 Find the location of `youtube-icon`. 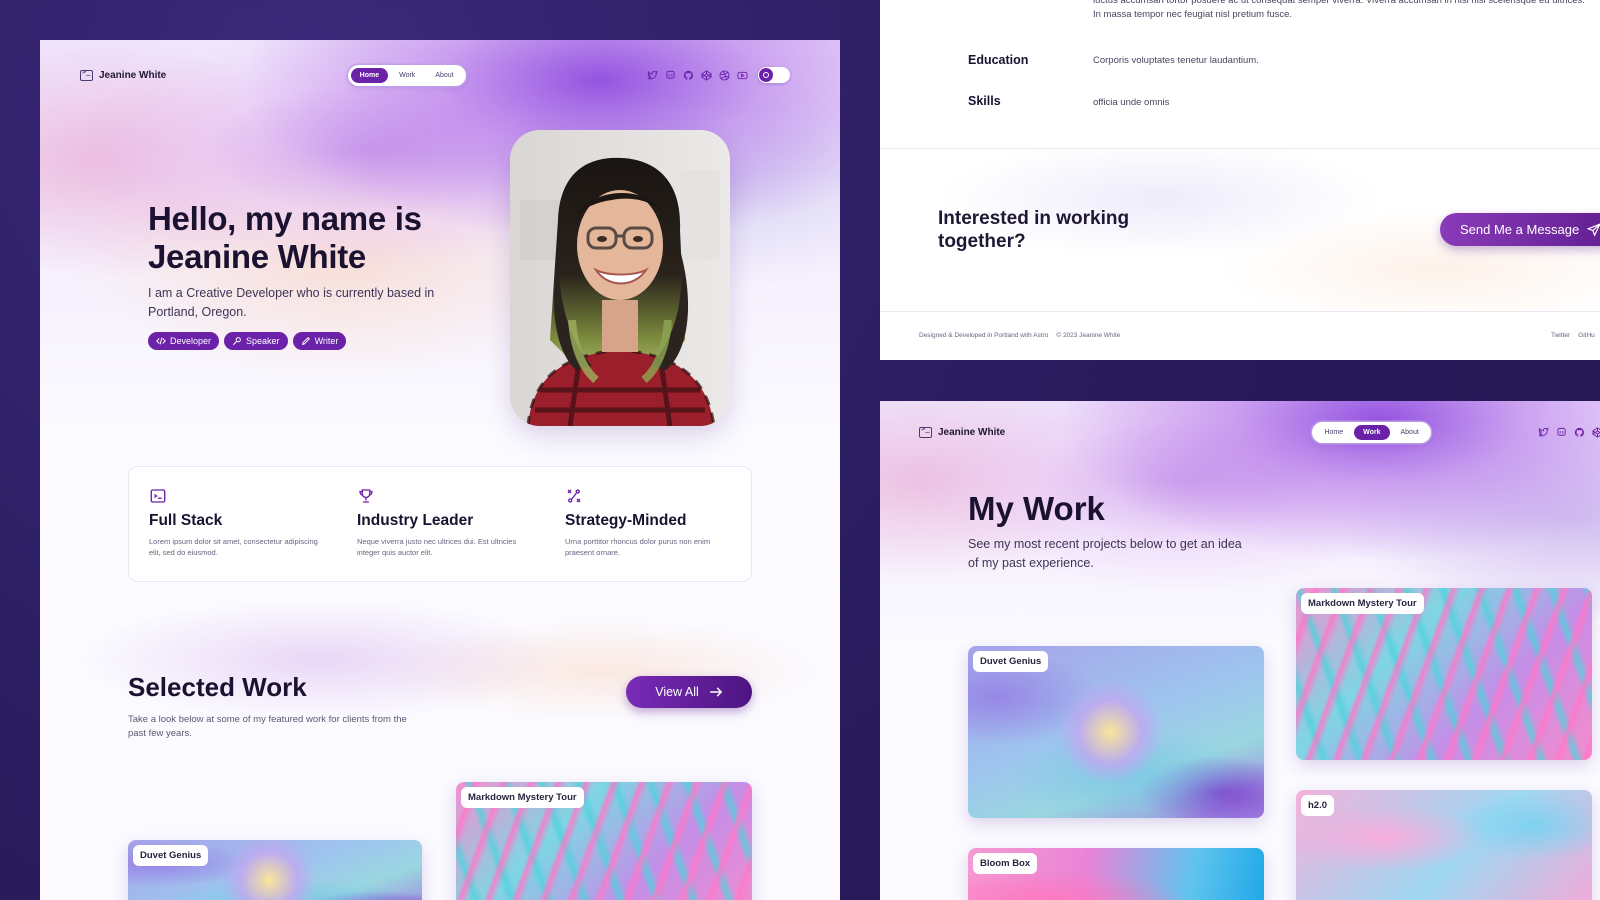

youtube-icon is located at coordinates (742, 75).